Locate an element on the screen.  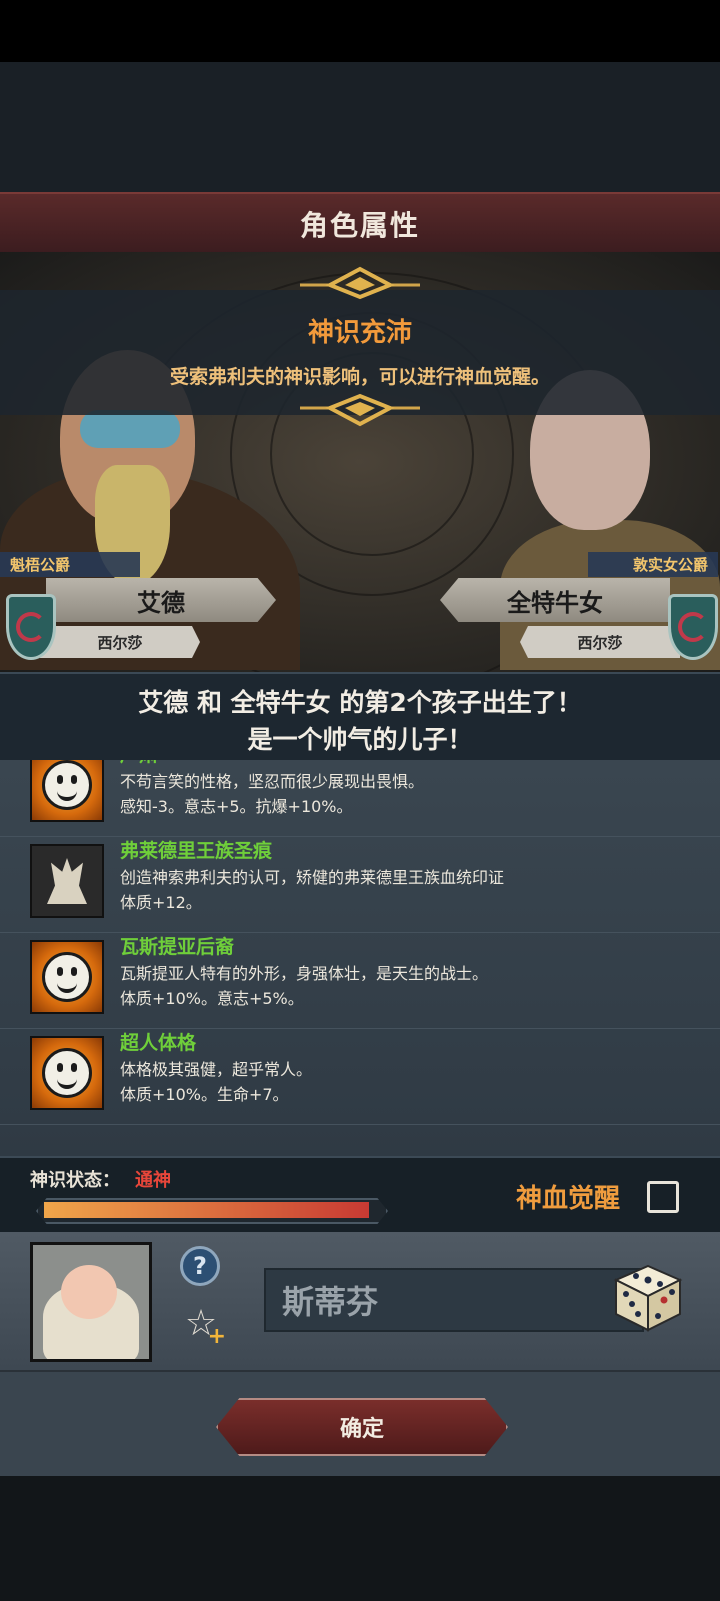
awaken-checkbox is located at coordinates (663, 1197).